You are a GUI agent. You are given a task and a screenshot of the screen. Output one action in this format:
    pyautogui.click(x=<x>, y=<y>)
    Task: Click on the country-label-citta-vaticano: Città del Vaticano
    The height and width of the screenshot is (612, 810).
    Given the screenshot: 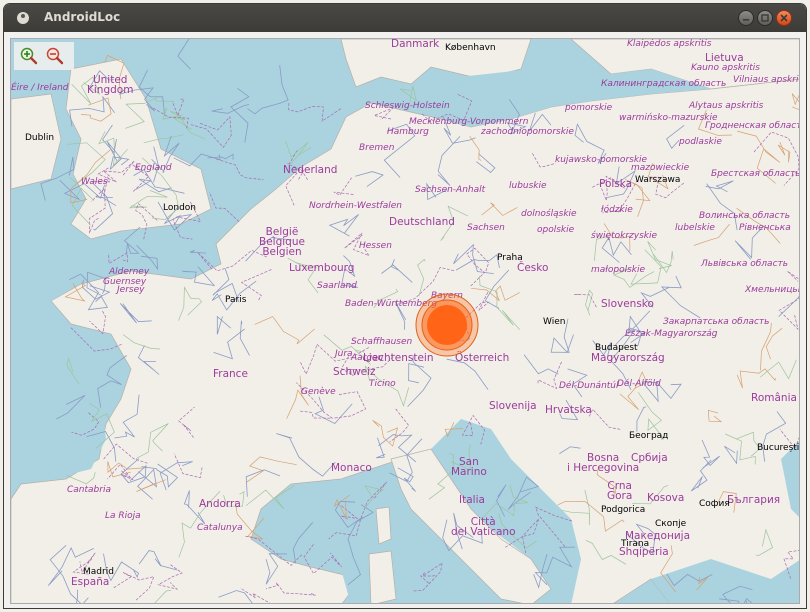 What is the action you would take?
    pyautogui.click(x=483, y=527)
    